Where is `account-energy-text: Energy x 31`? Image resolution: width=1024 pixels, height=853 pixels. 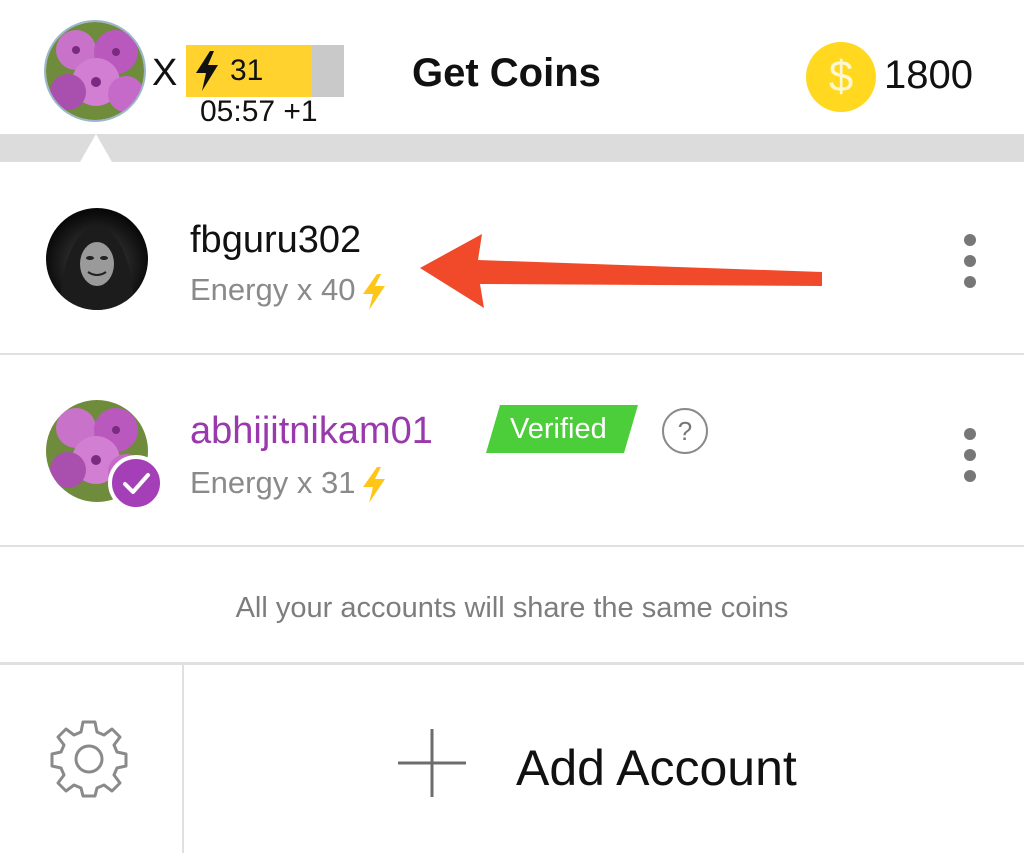 account-energy-text: Energy x 31 is located at coordinates (273, 482).